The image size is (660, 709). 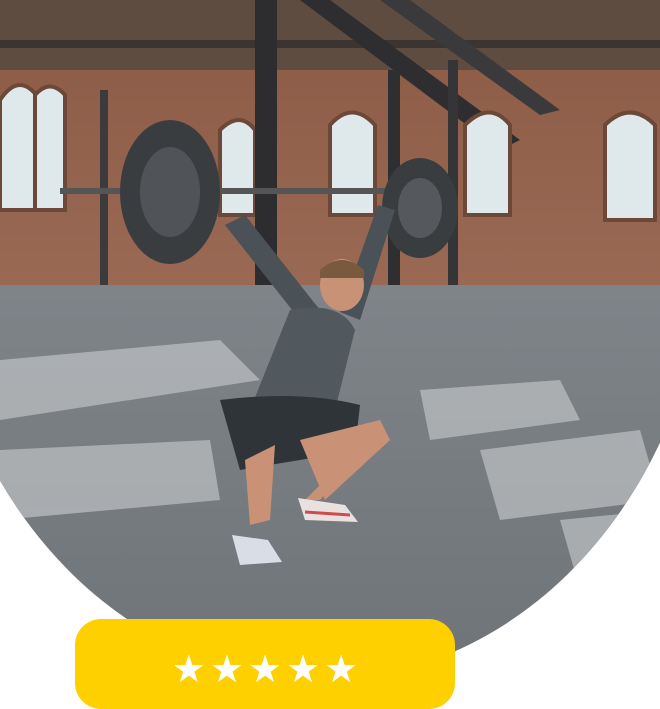 I want to click on rating-card: ★ ★ ★ ★ ★, so click(x=265, y=664).